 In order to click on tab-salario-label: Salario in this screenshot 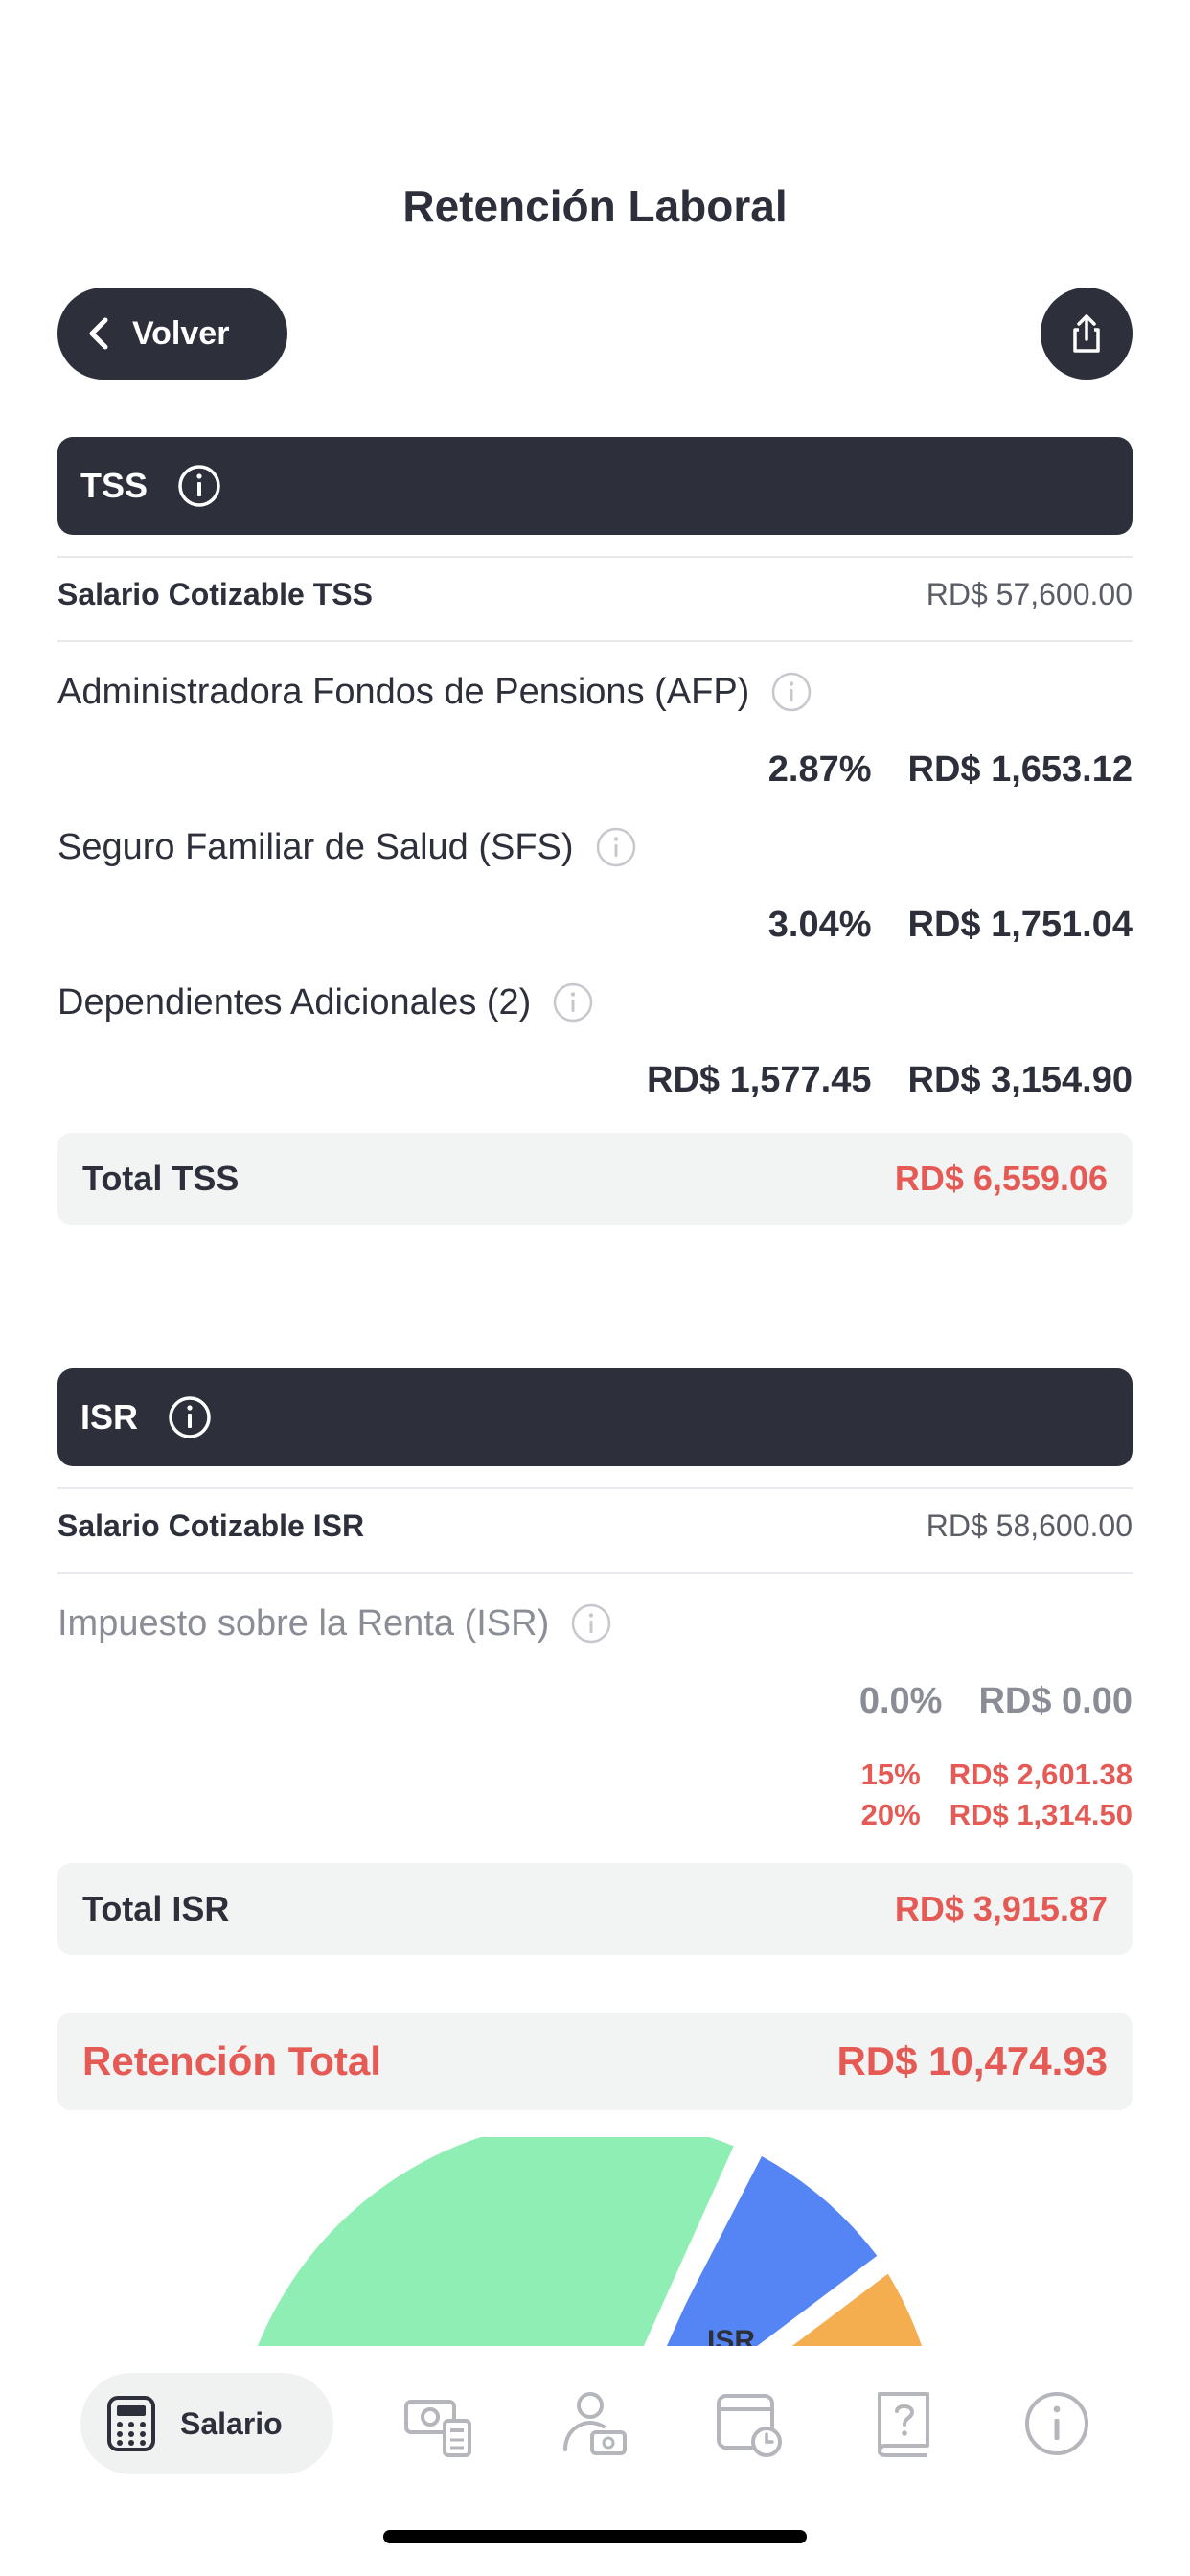, I will do `click(232, 2423)`.